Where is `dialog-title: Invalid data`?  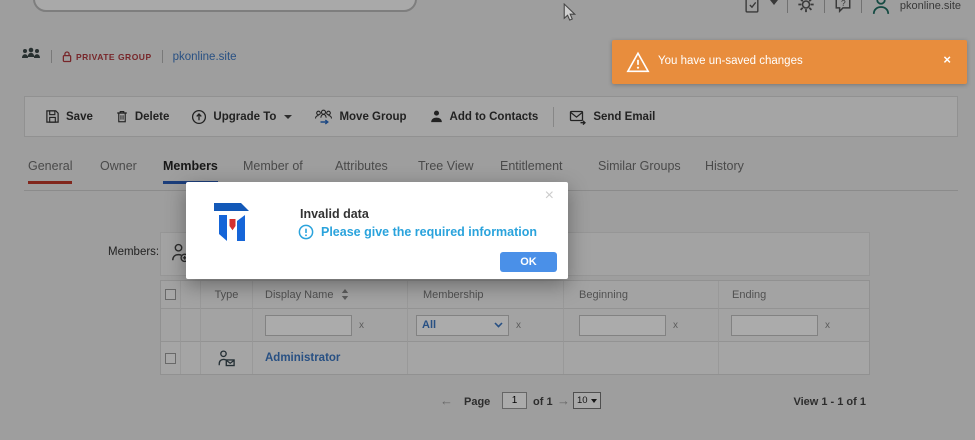
dialog-title: Invalid data is located at coordinates (334, 214).